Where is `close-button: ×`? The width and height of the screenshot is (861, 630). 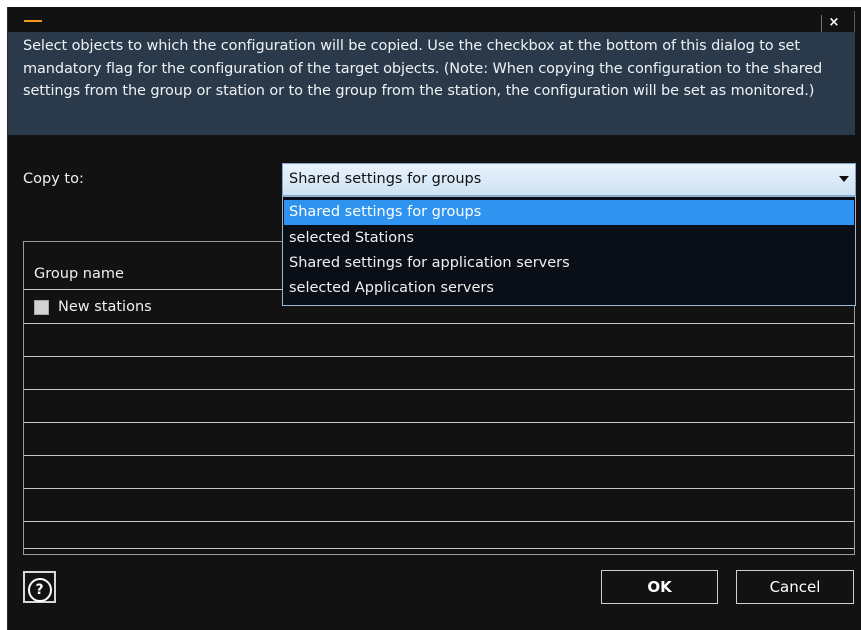 close-button: × is located at coordinates (834, 23).